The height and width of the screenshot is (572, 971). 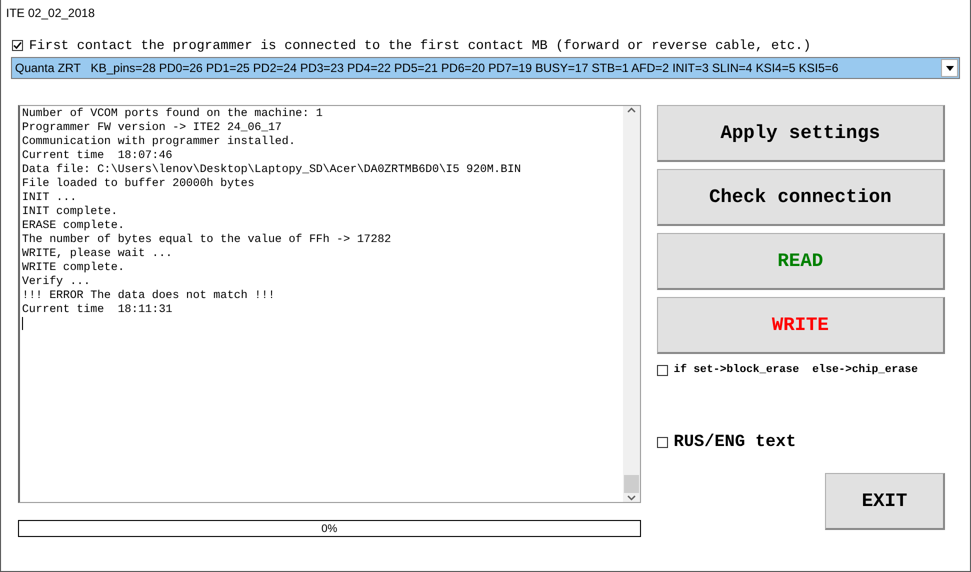 What do you see at coordinates (420, 45) in the screenshot?
I see `checkbox-label: First contact the programmer is connected to the first contact MB (forward or reverse cable, etc.)` at bounding box center [420, 45].